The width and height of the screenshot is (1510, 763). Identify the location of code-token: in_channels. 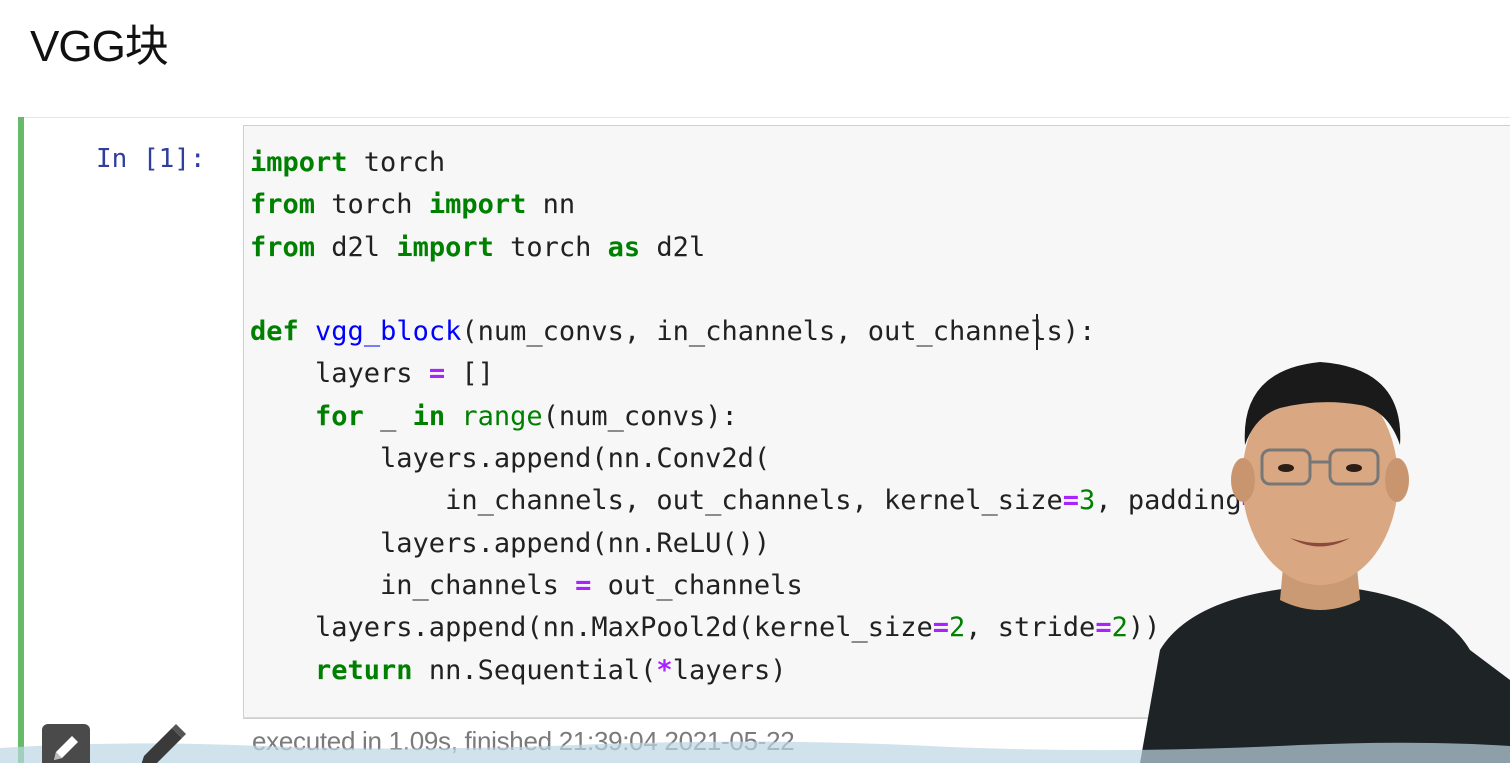
(413, 585).